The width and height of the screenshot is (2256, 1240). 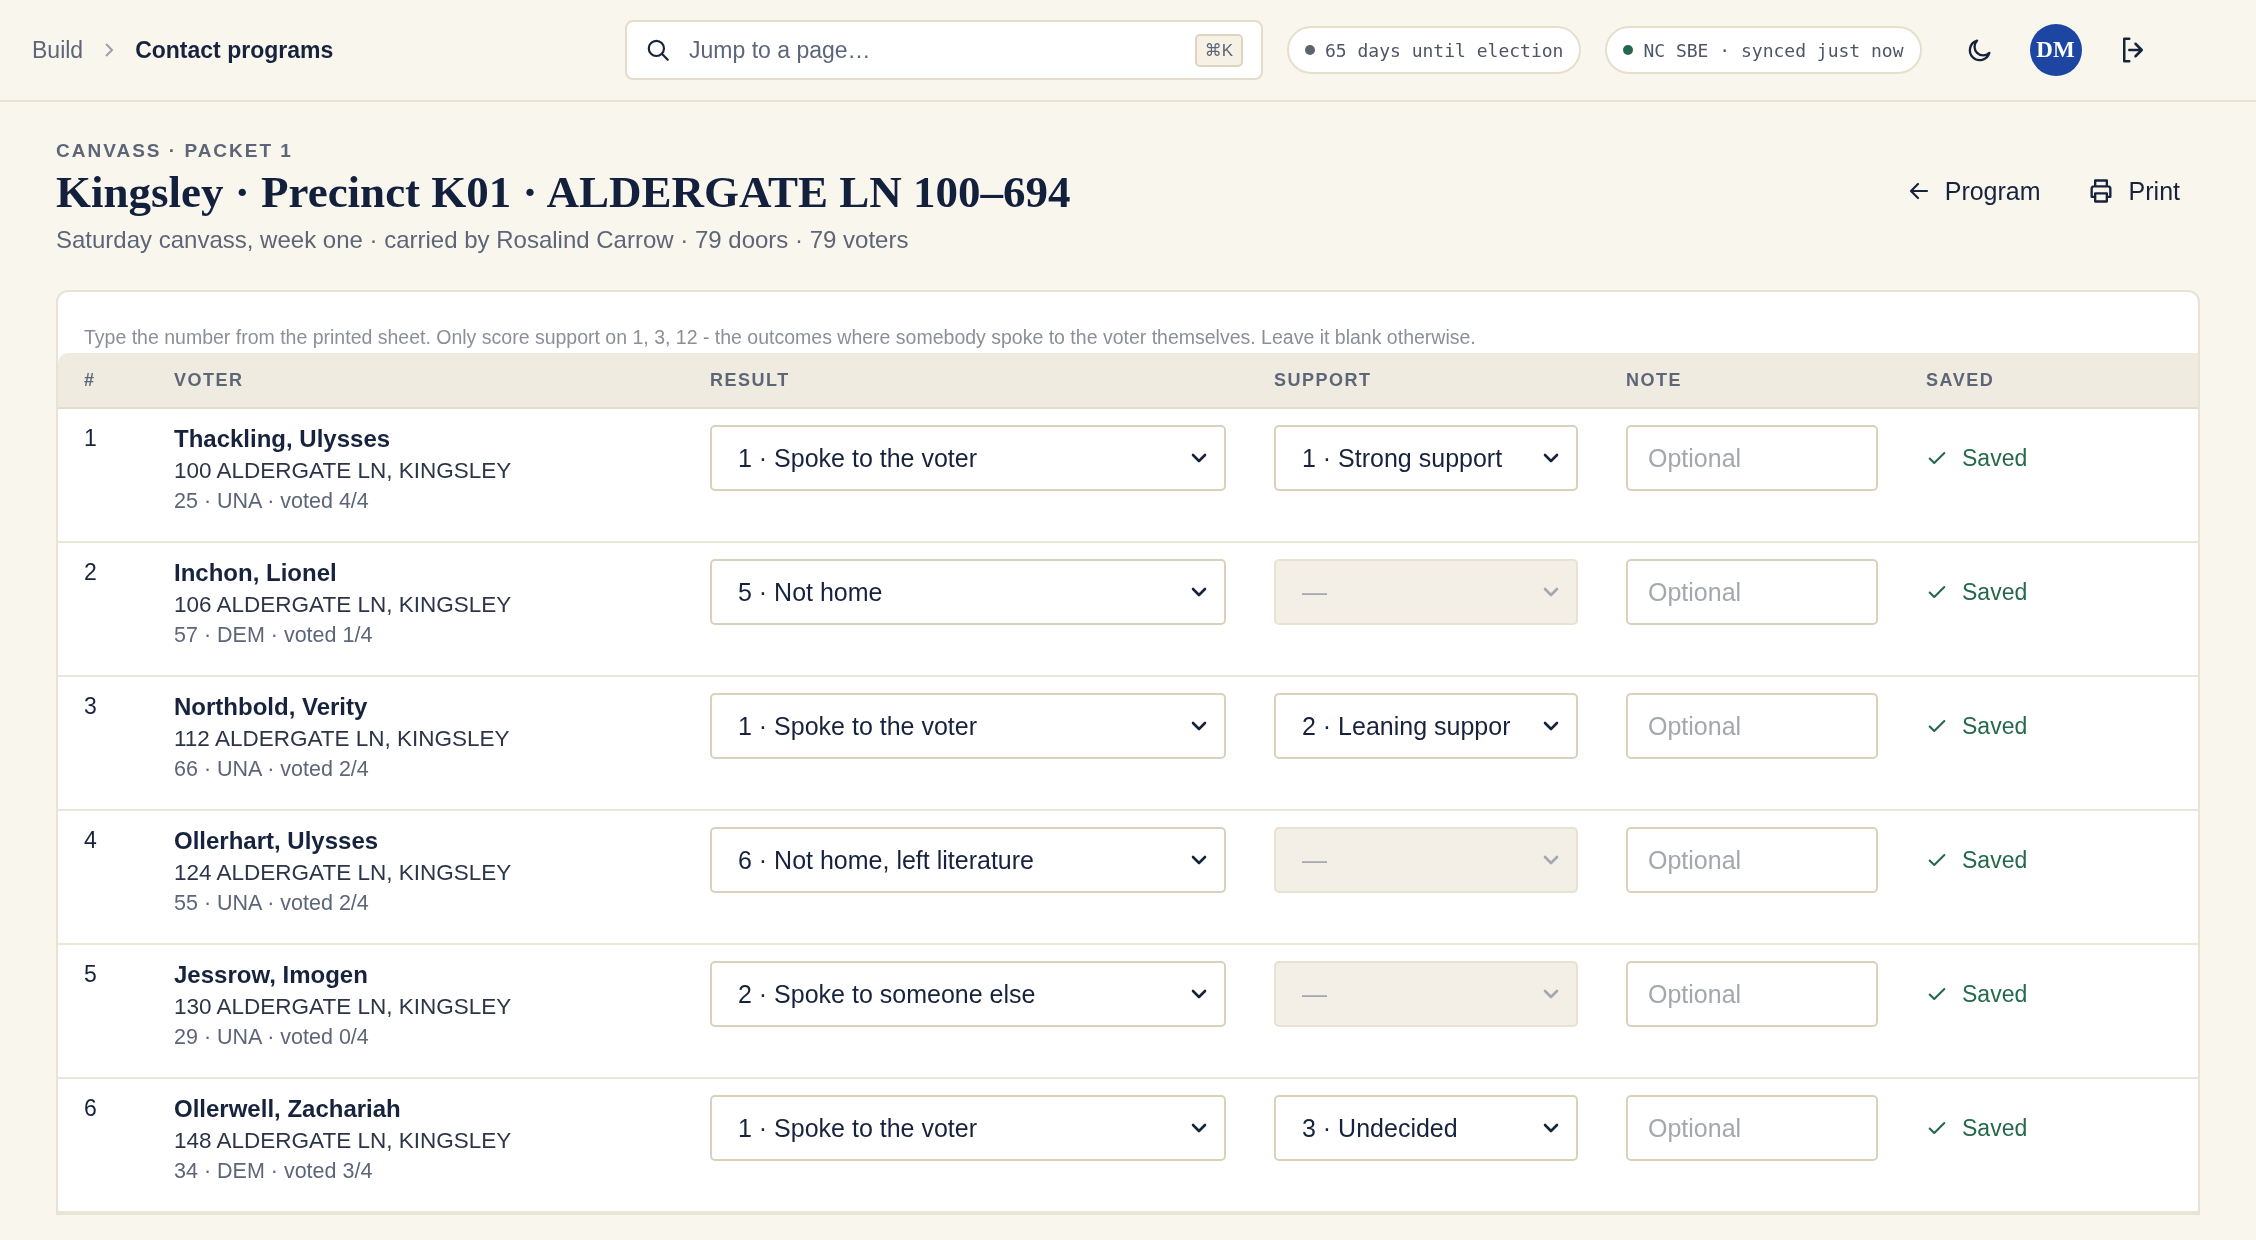 I want to click on voter-name: Inchon, Lionel, so click(x=256, y=573).